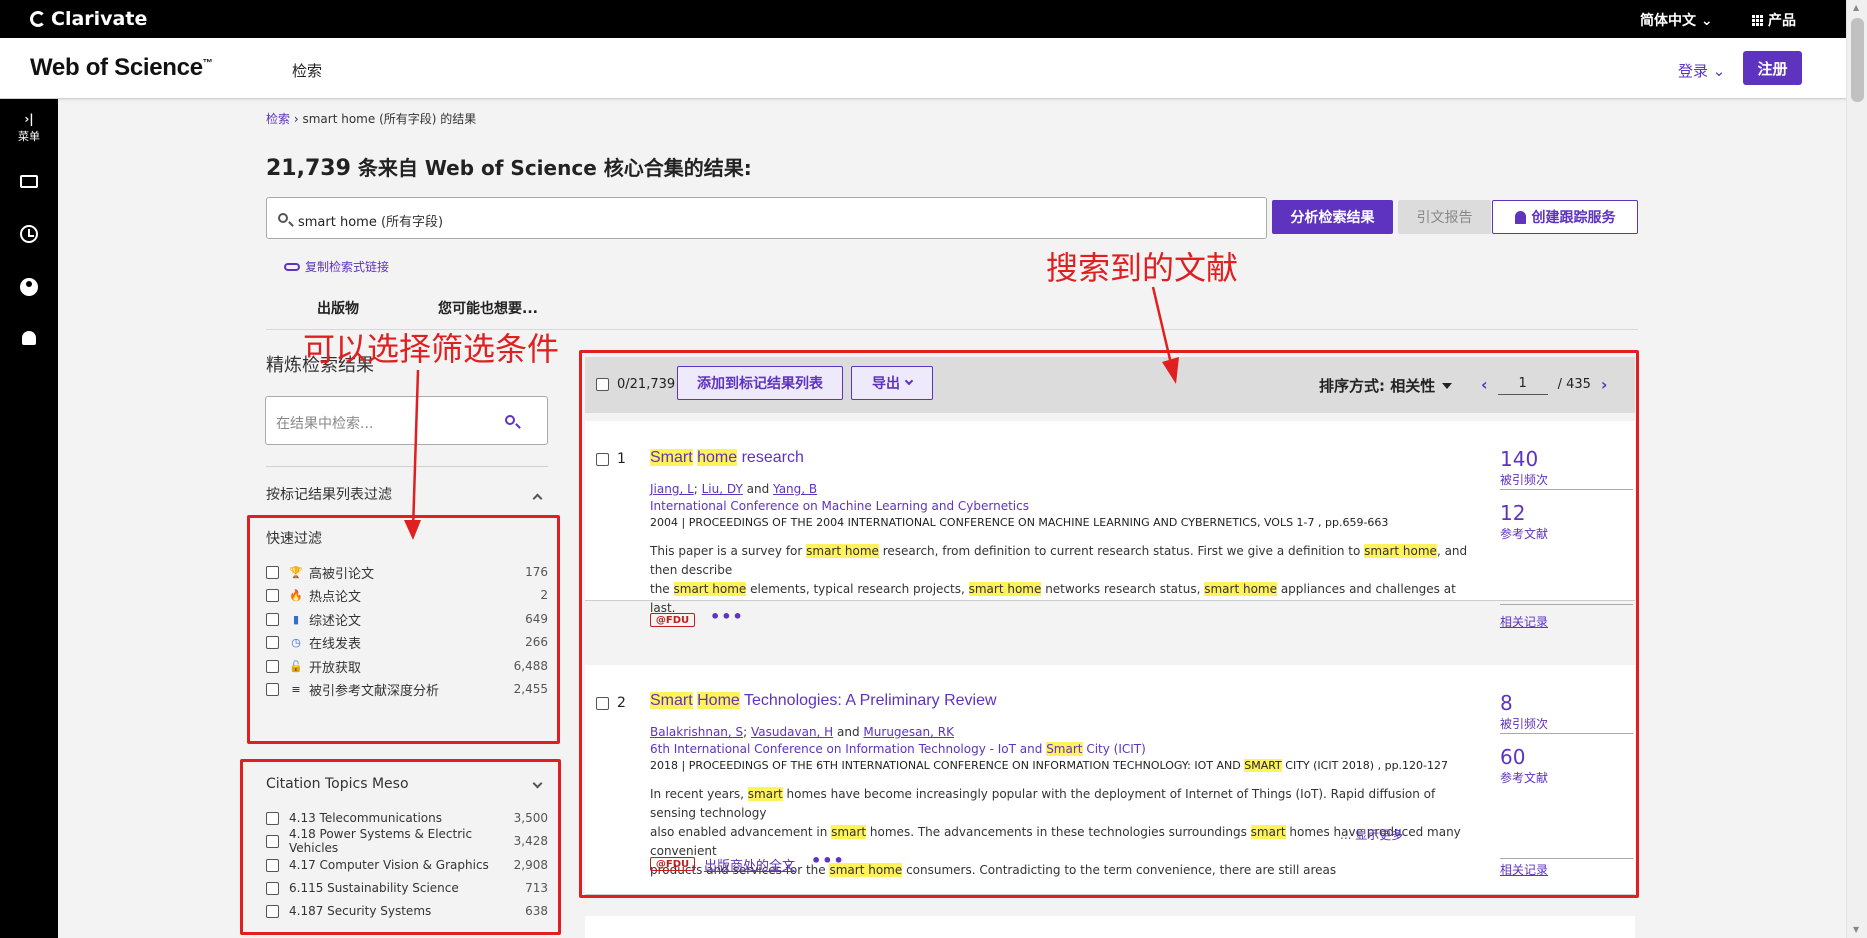 This screenshot has height=938, width=1867. Describe the element at coordinates (1856, 469) in the screenshot. I see `page-scrollbar: ▲ ▼` at that location.